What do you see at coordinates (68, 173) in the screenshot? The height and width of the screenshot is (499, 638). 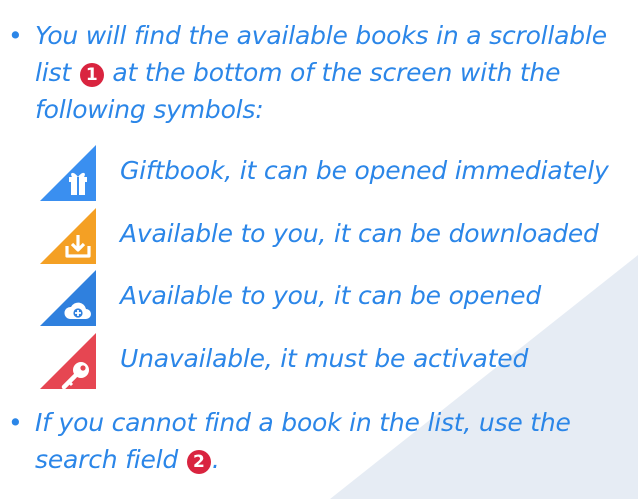 I see `gift-icon` at bounding box center [68, 173].